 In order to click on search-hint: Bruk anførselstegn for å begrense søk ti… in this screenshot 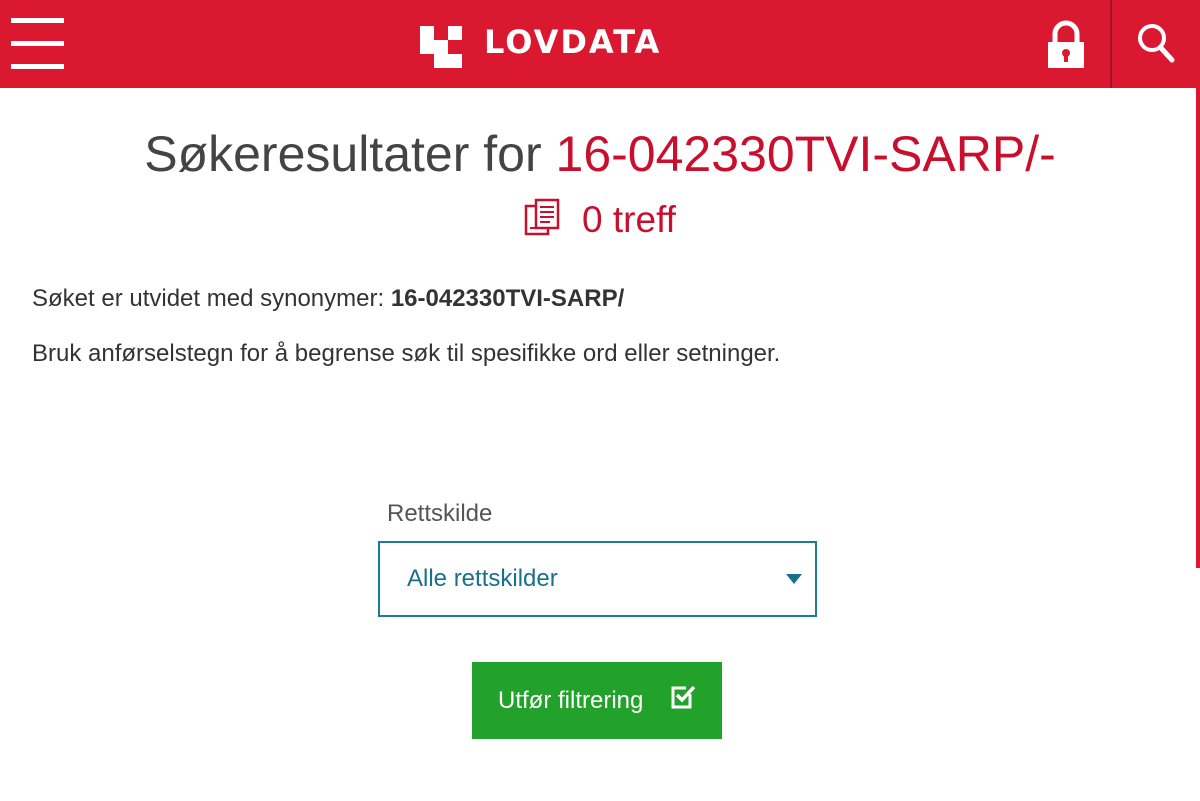, I will do `click(406, 353)`.